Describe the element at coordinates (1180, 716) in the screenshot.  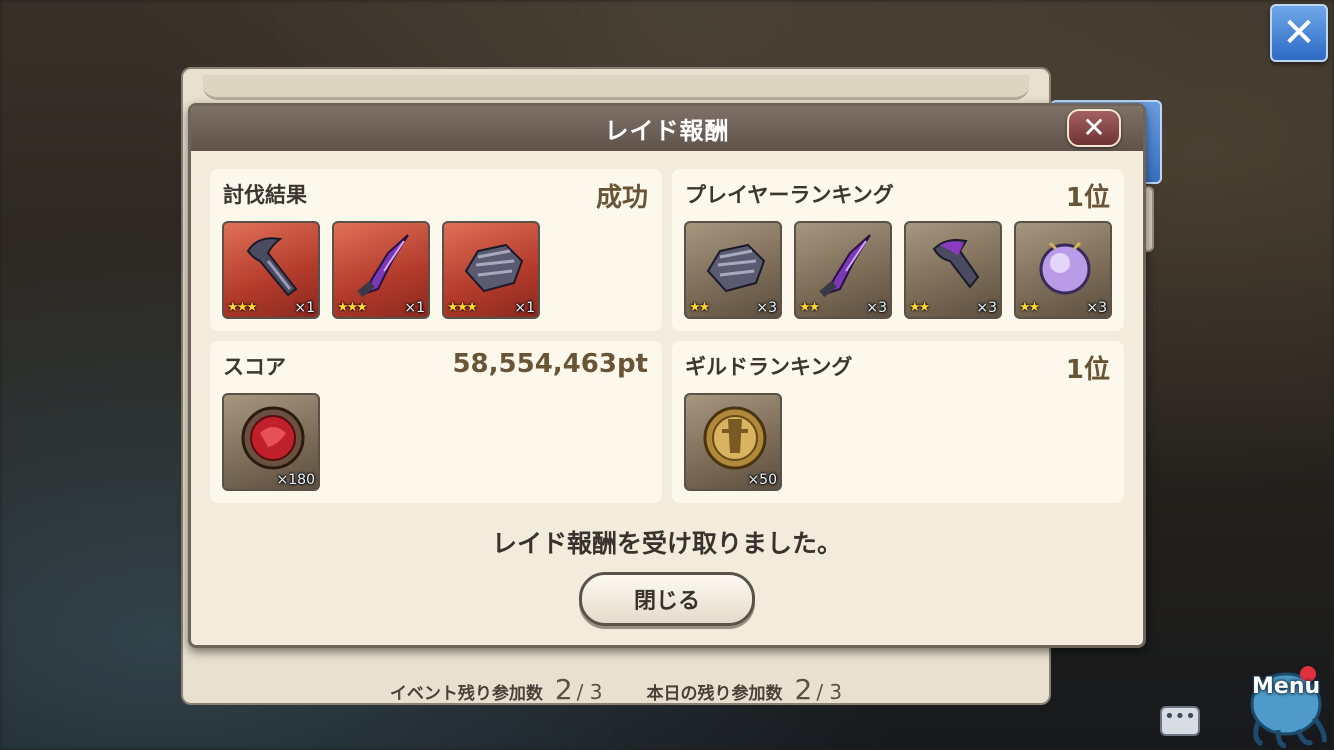
I see `chat-bubble-icon: •••` at that location.